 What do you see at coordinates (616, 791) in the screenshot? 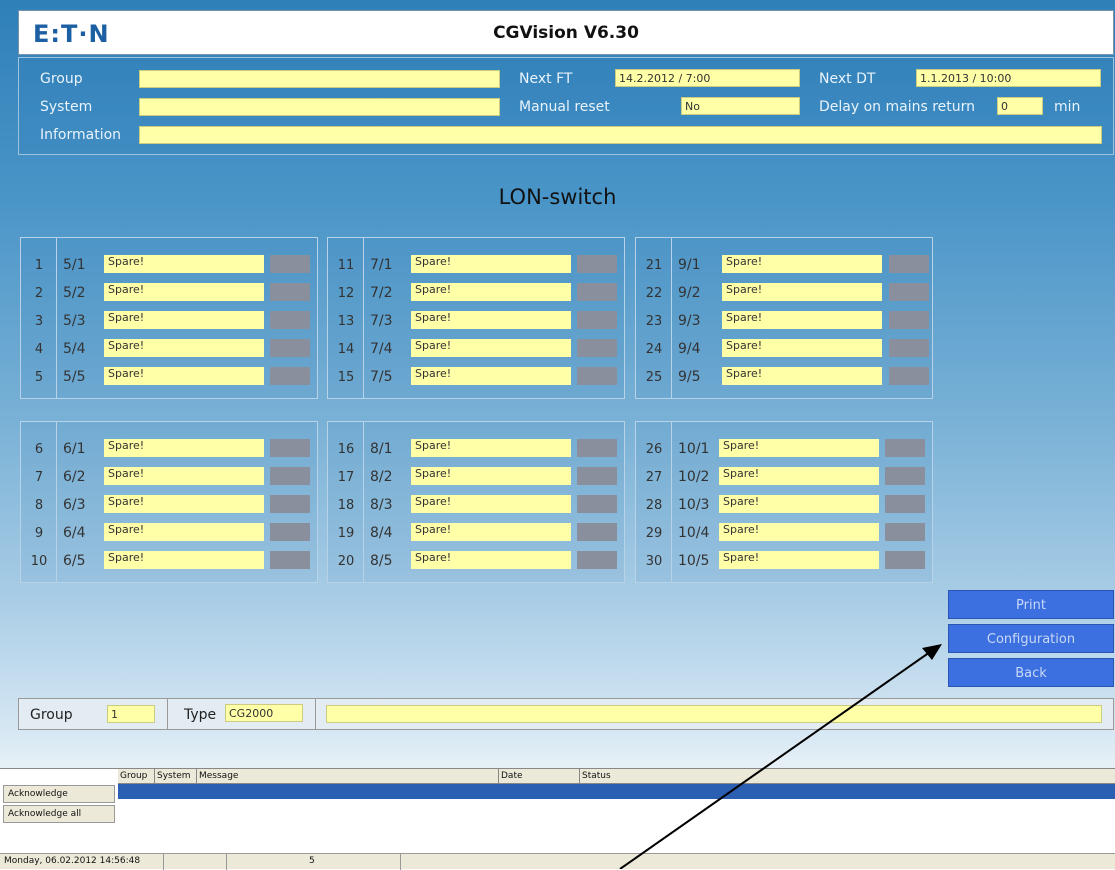
I see `selected-message-row` at bounding box center [616, 791].